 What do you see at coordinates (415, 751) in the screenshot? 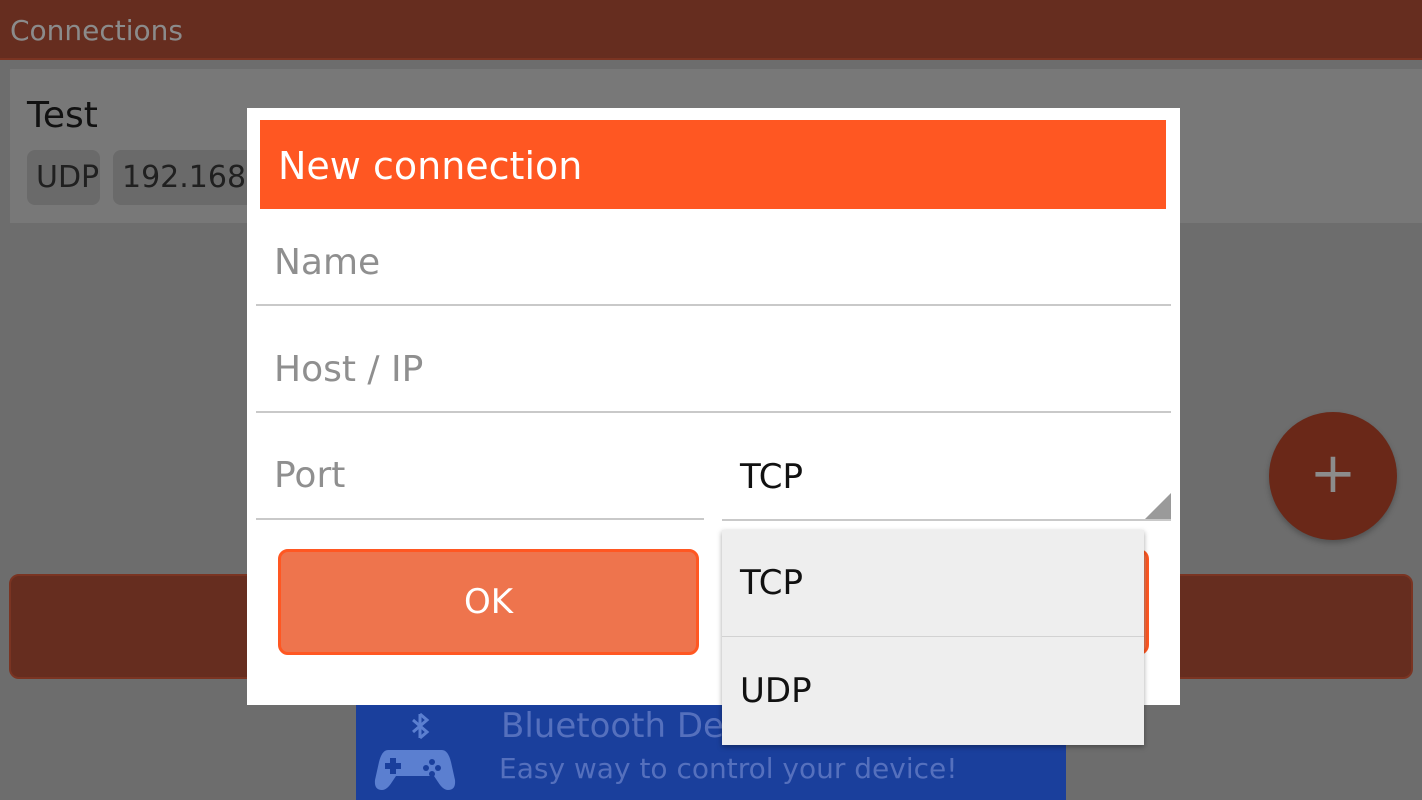
I see `gamepad-bluetooth-icon` at bounding box center [415, 751].